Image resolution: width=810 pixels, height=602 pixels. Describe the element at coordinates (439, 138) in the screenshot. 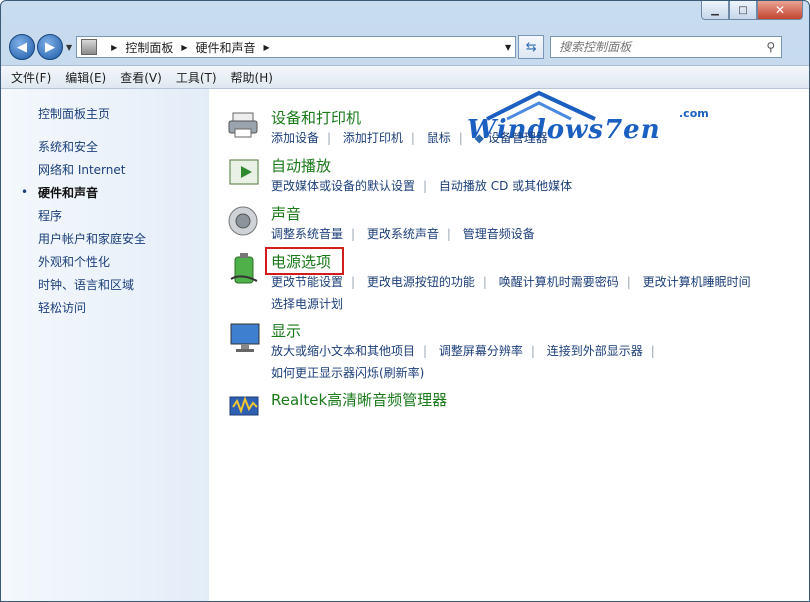

I see `link-mouse: 鼠标` at that location.